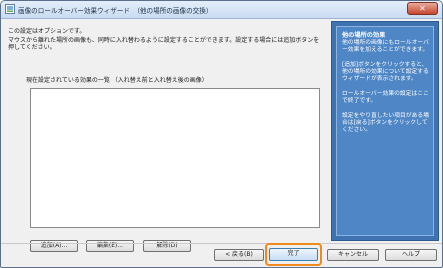 The image size is (443, 268). I want to click on finish-button: 完了, so click(293, 254).